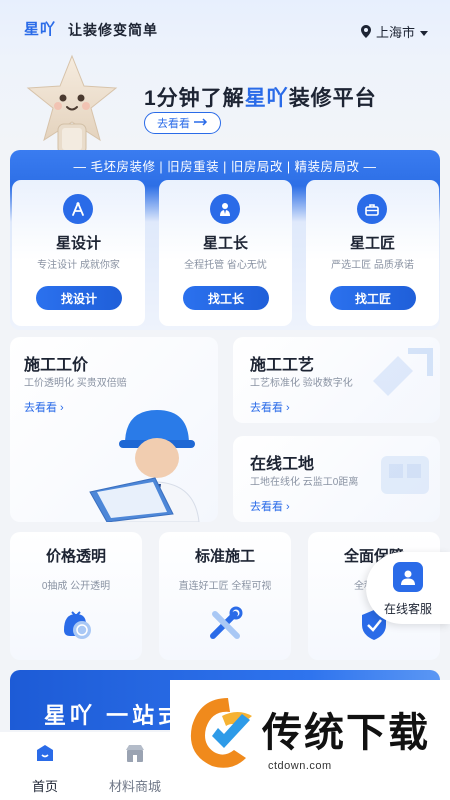 Image resolution: width=450 pixels, height=800 pixels. I want to click on guarantee-title: 价格透明, so click(75, 556).